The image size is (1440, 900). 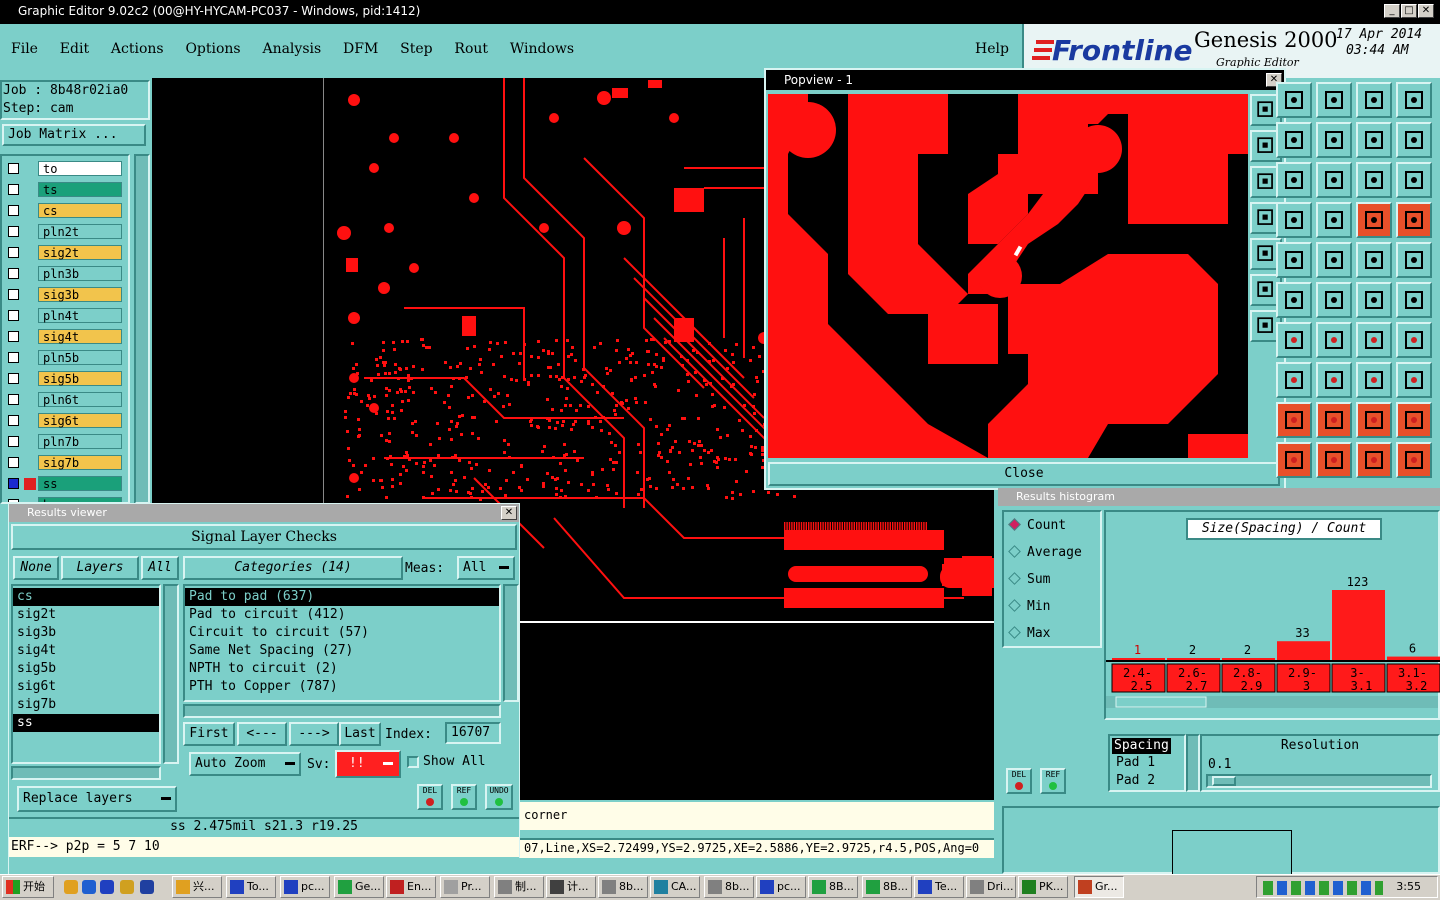 What do you see at coordinates (86, 723) in the screenshot?
I see `result-layer-item: ss` at bounding box center [86, 723].